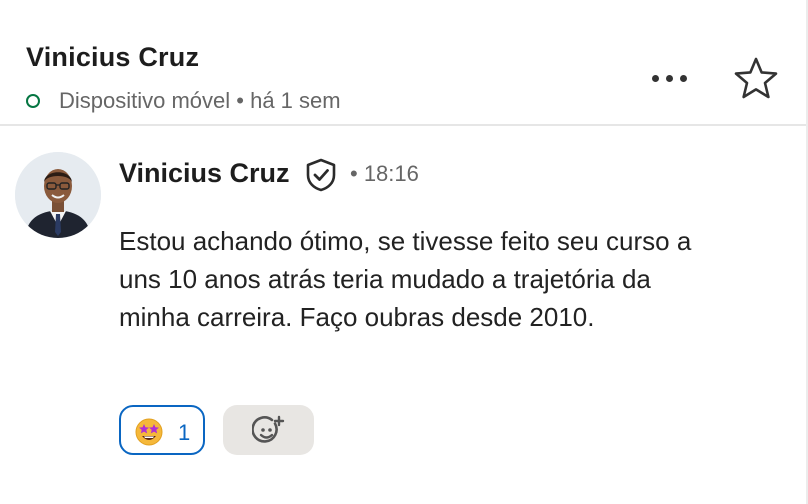 The height and width of the screenshot is (504, 808). What do you see at coordinates (149, 432) in the screenshot?
I see `star-struck-emoji-icon` at bounding box center [149, 432].